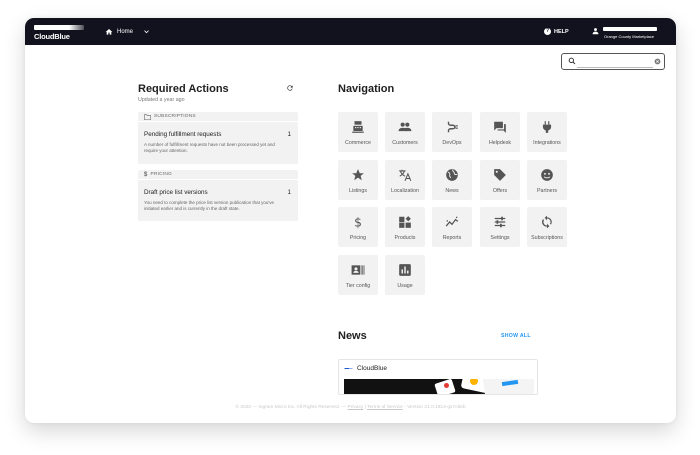 This screenshot has width=700, height=455. Describe the element at coordinates (547, 31) in the screenshot. I see `help-icon: ?` at that location.